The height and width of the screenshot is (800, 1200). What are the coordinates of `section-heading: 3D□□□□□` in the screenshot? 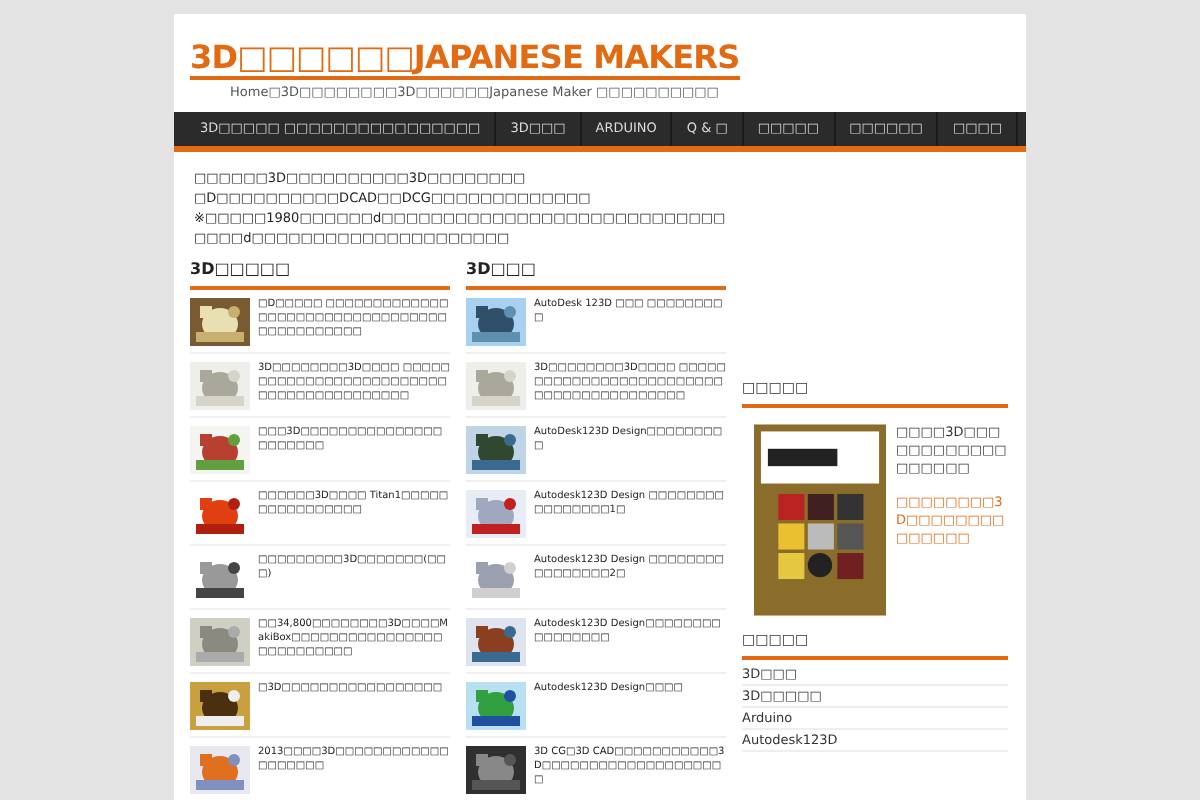 It's located at (320, 275).